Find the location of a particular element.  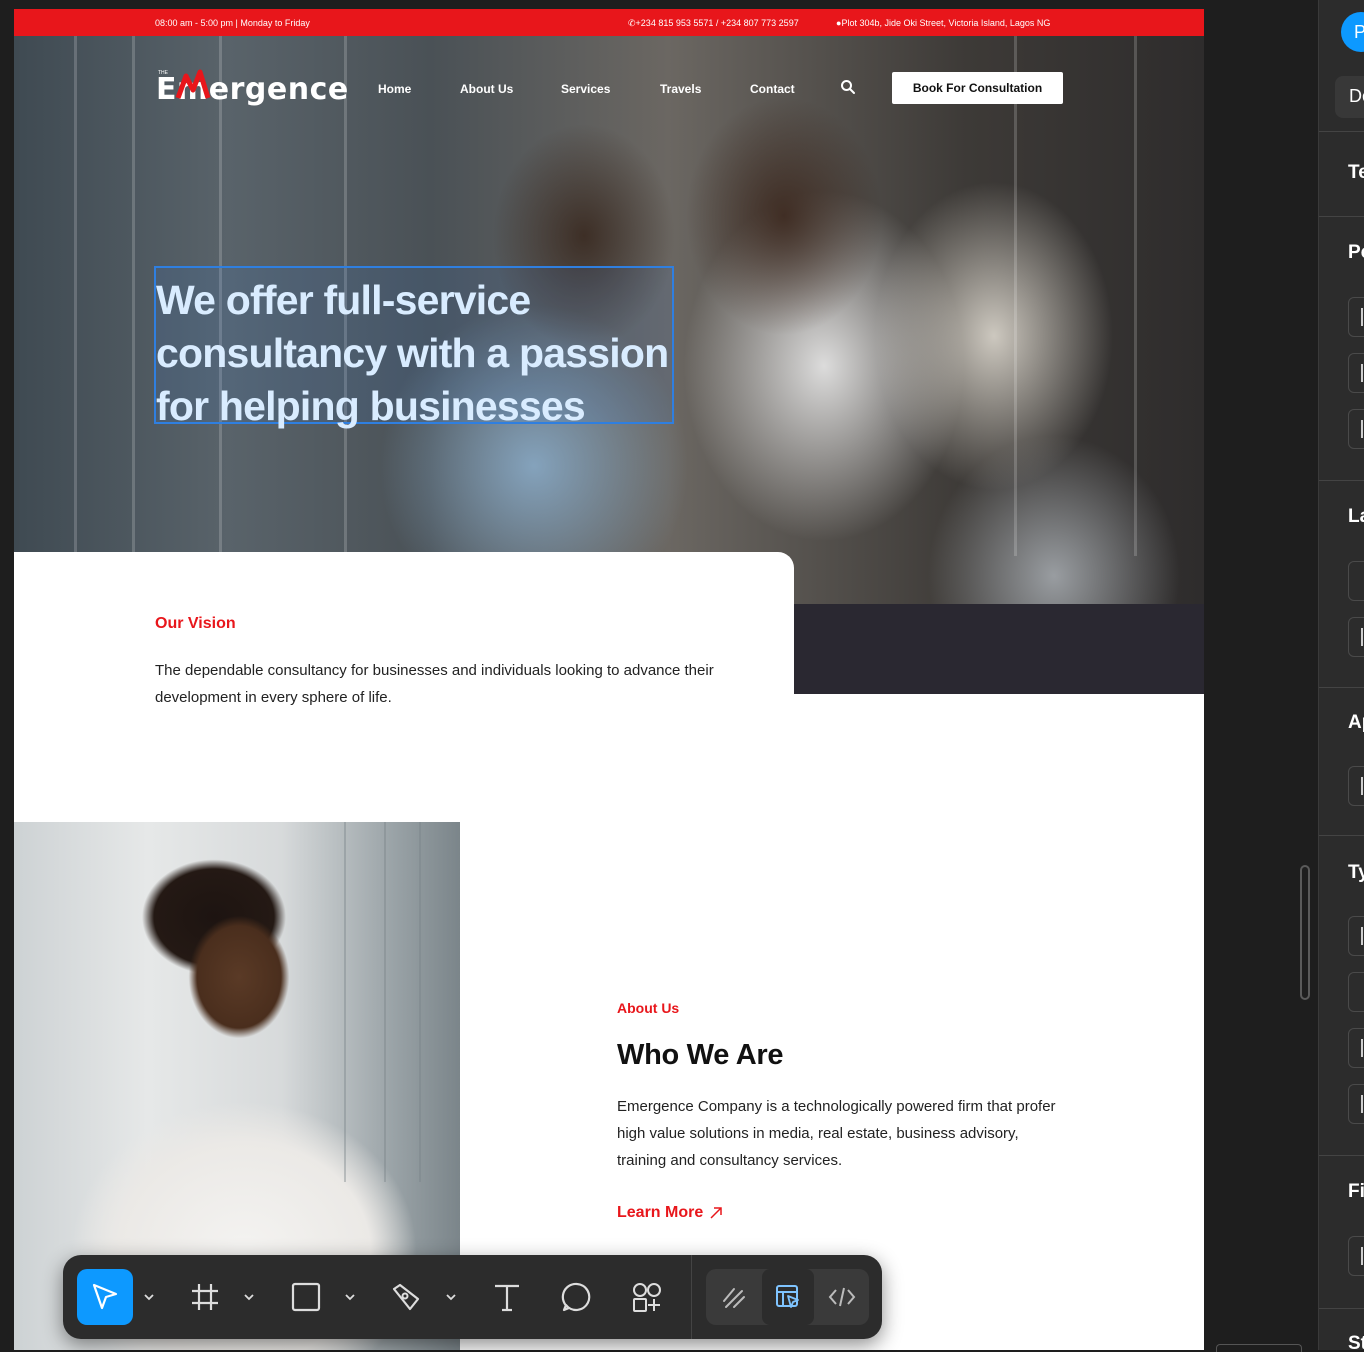

phone-numbers: +234 815 953 5571 / +234 807 773 2597 is located at coordinates (717, 23).